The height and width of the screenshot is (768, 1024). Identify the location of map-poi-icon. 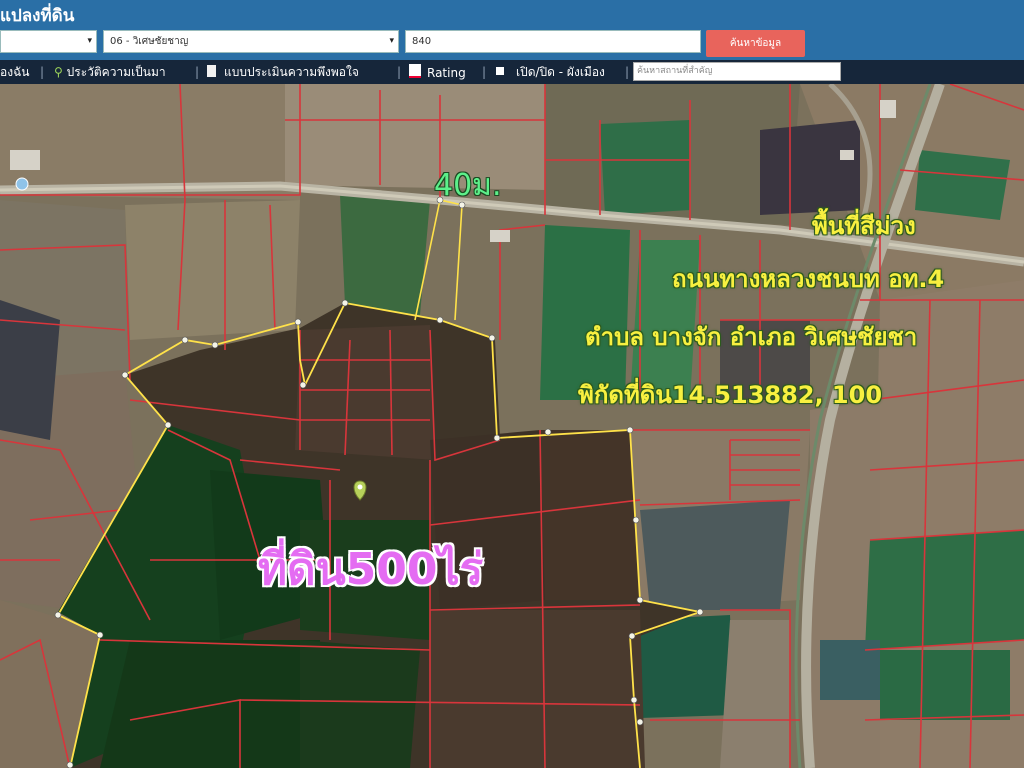
(22, 184).